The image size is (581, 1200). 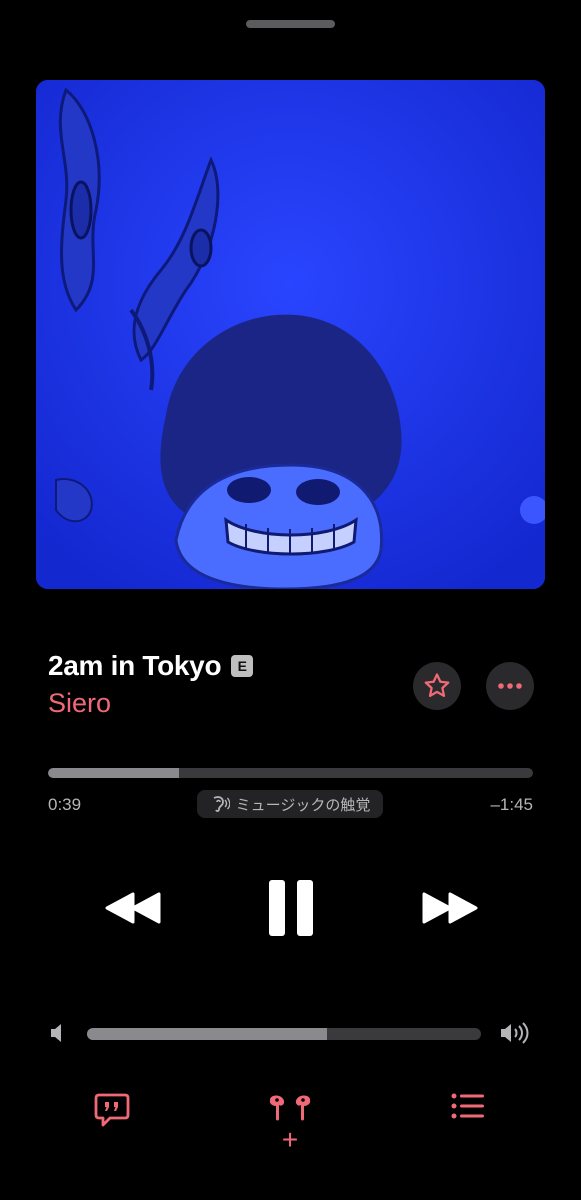 What do you see at coordinates (303, 805) in the screenshot?
I see `haptics-label: ミュージックの触覚` at bounding box center [303, 805].